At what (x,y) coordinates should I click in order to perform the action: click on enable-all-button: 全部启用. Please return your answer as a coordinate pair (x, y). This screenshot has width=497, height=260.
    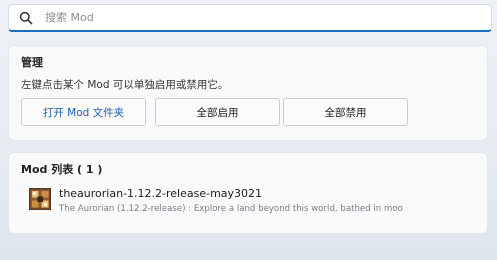
    Looking at the image, I should click on (217, 112).